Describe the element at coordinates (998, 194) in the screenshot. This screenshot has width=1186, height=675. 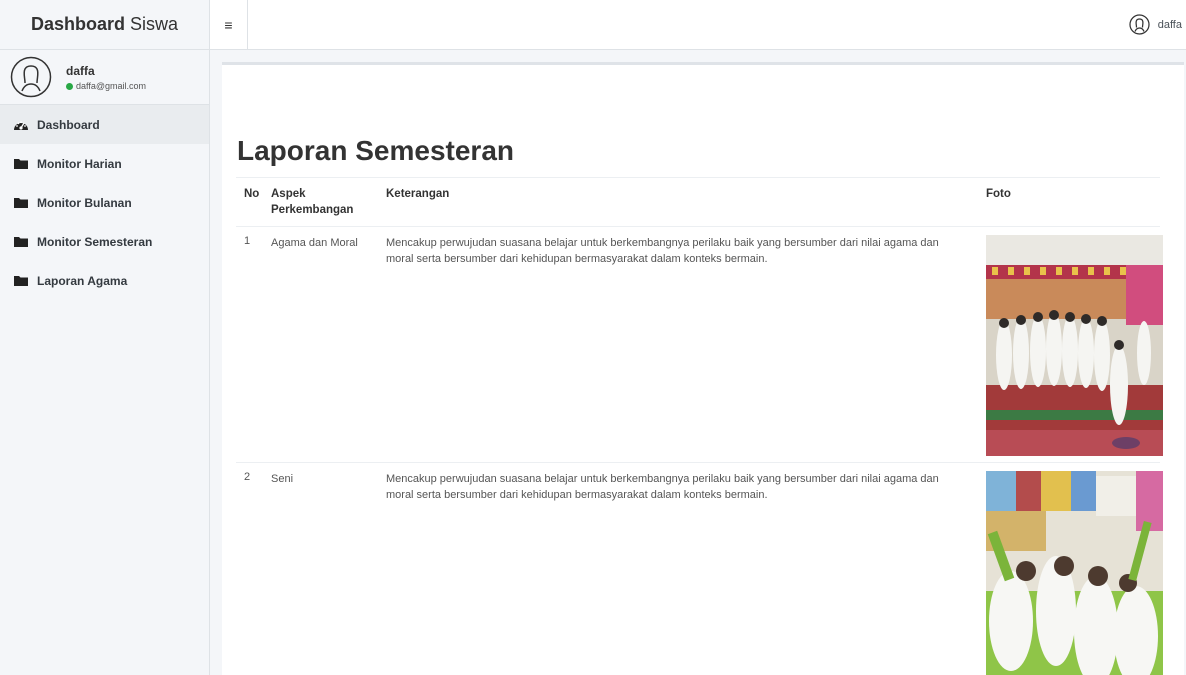
I see `header-foto: Foto` at that location.